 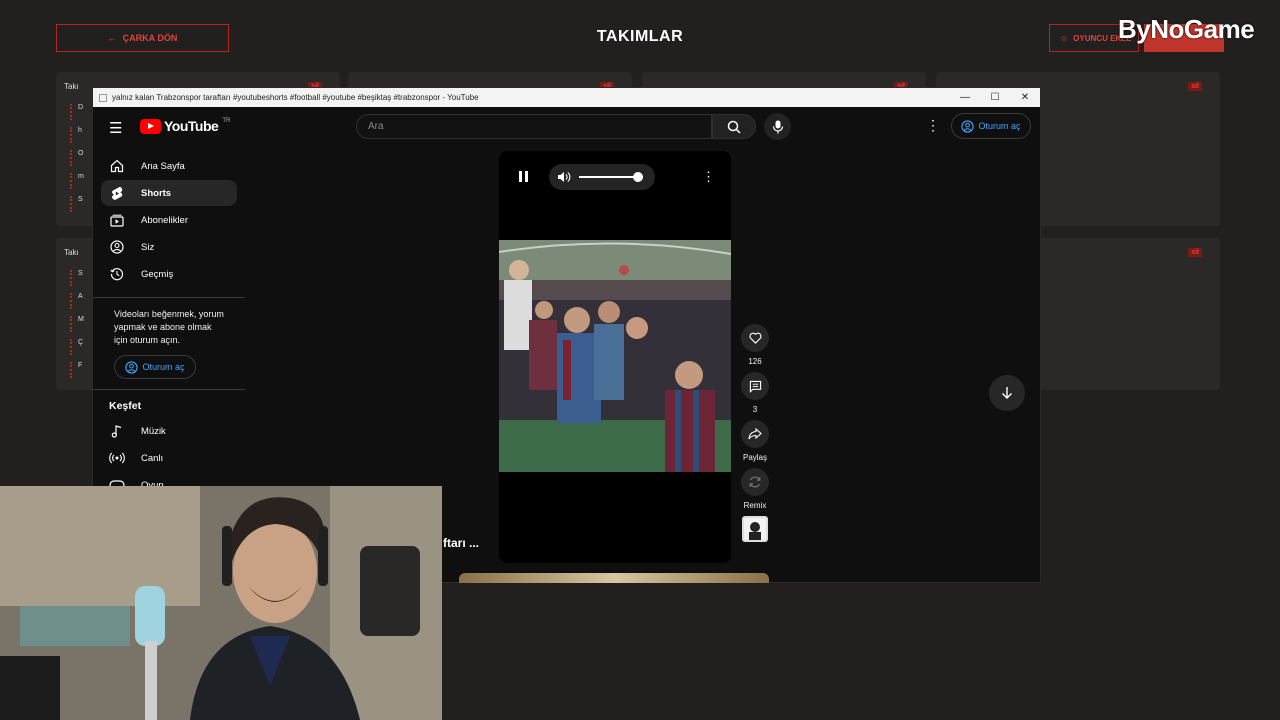 I want to click on comment-button, so click(x=755, y=386).